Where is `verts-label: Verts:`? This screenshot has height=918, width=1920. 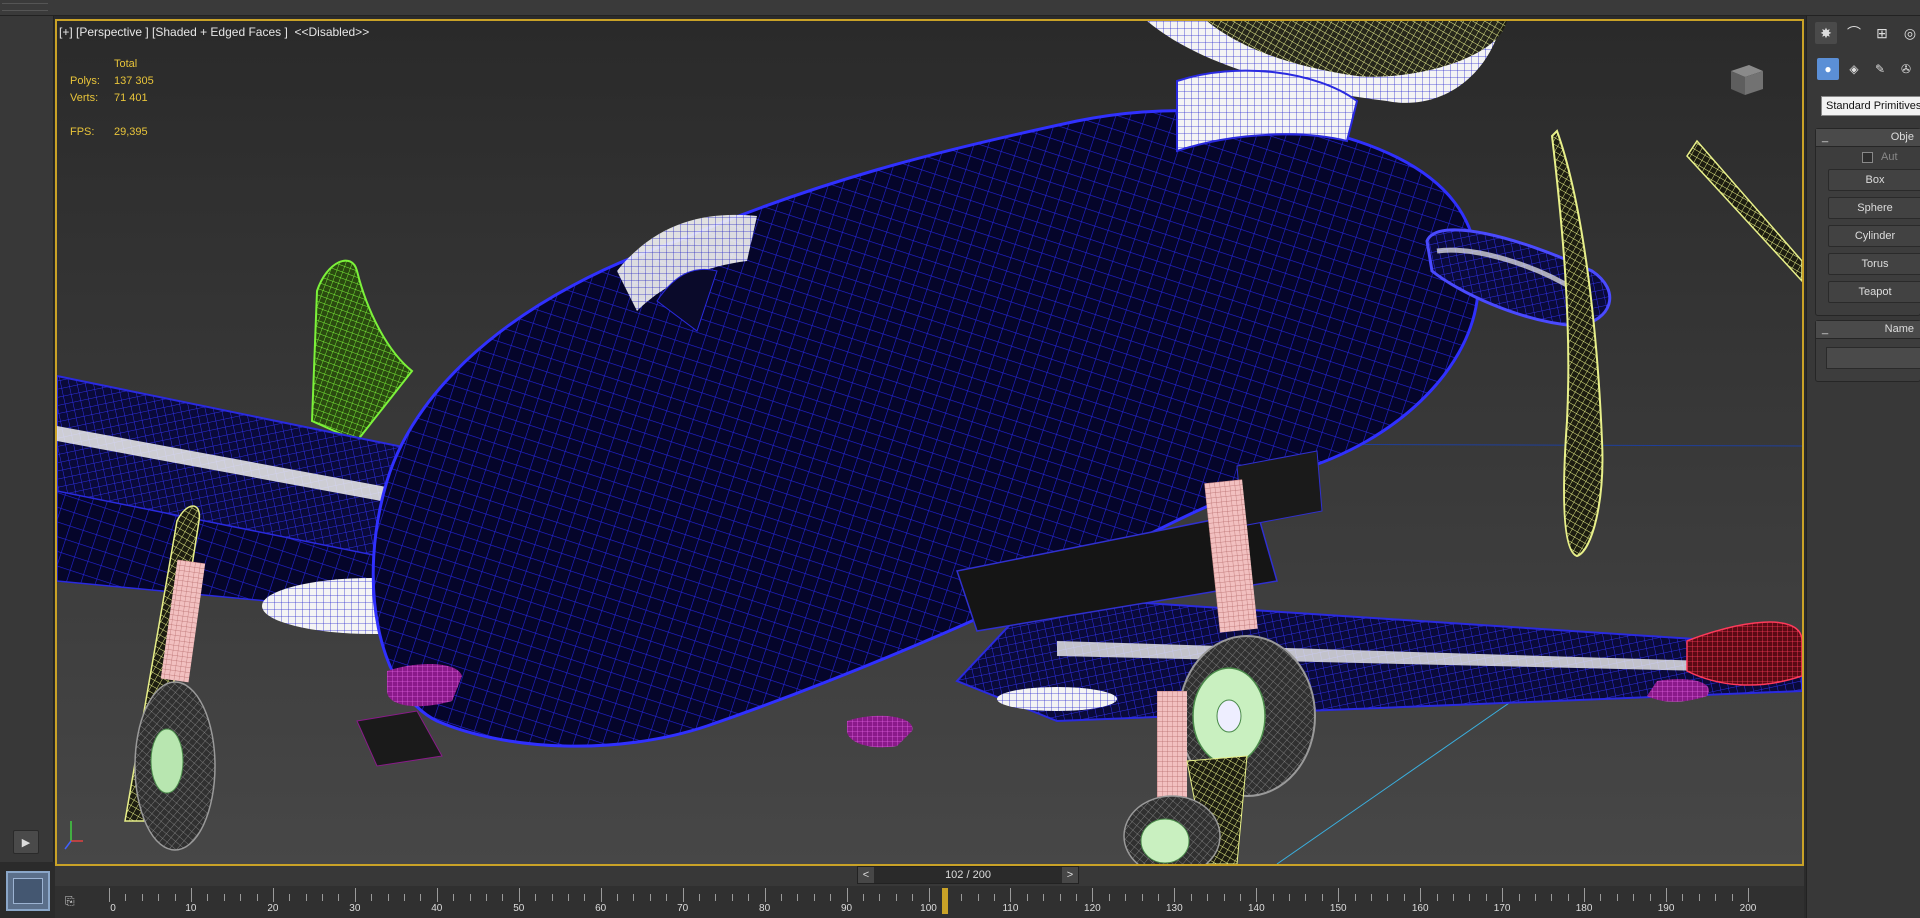
verts-label: Verts: is located at coordinates (84, 98).